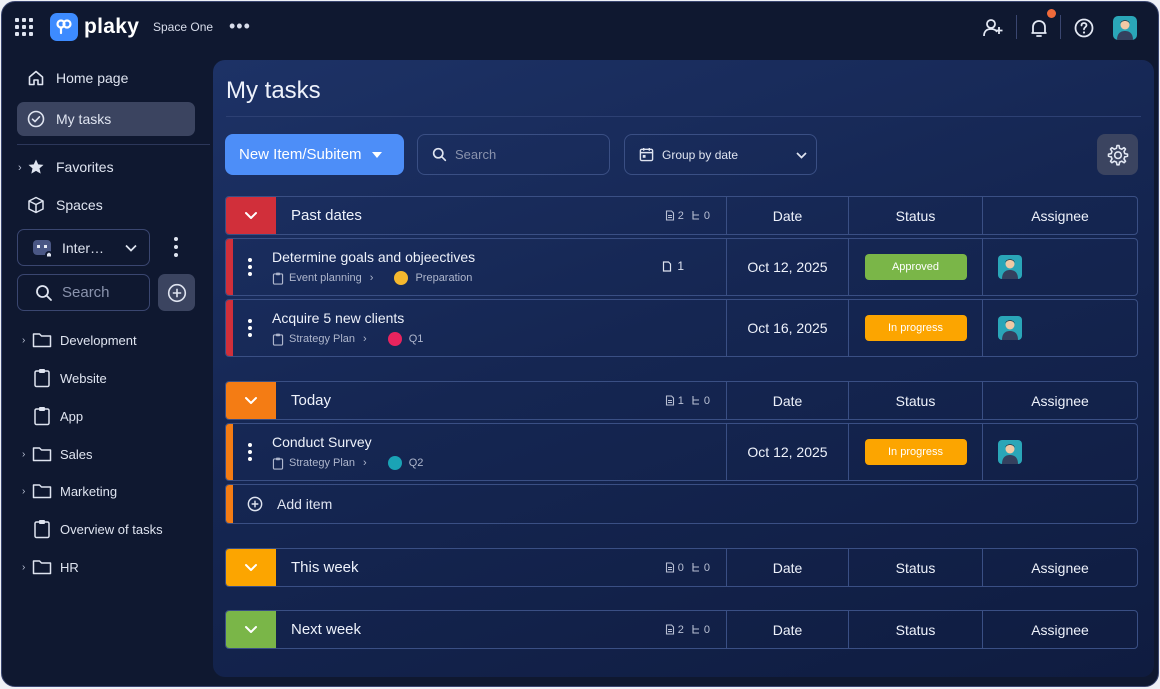 The image size is (1160, 689). I want to click on task-group-name: Q1, so click(416, 339).